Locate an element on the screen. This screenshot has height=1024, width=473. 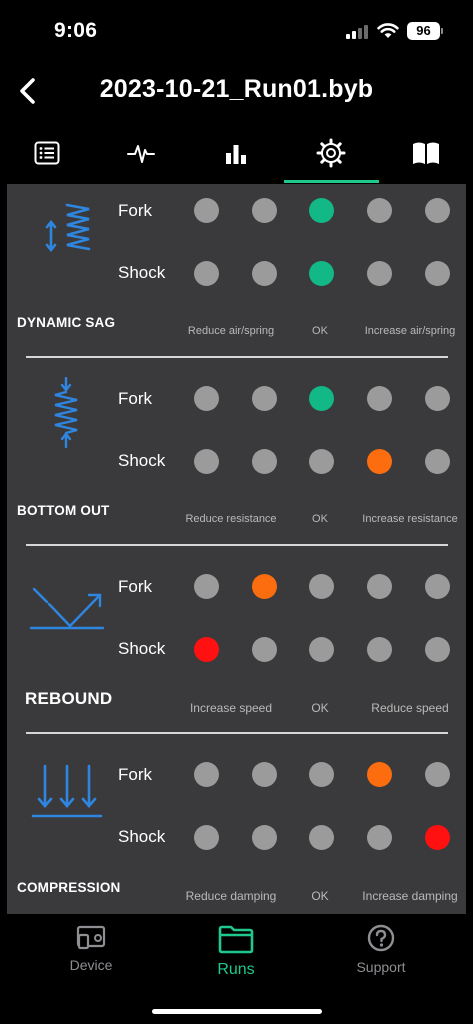
scale-label-right: Increase resistance is located at coordinates (410, 519).